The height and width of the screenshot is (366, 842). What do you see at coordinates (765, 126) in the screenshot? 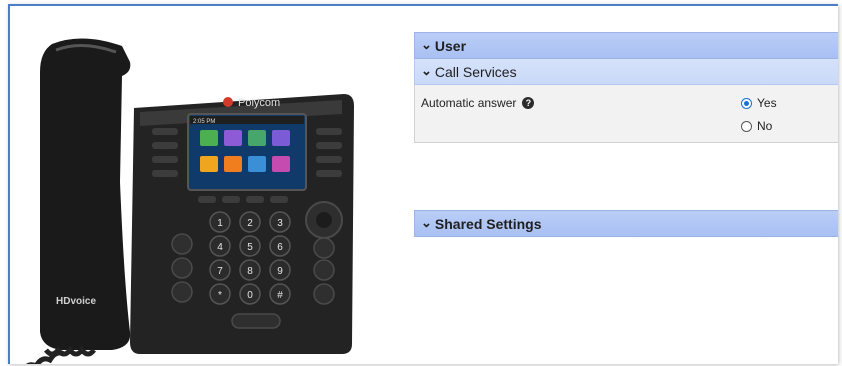
I see `radio-no-label: No` at bounding box center [765, 126].